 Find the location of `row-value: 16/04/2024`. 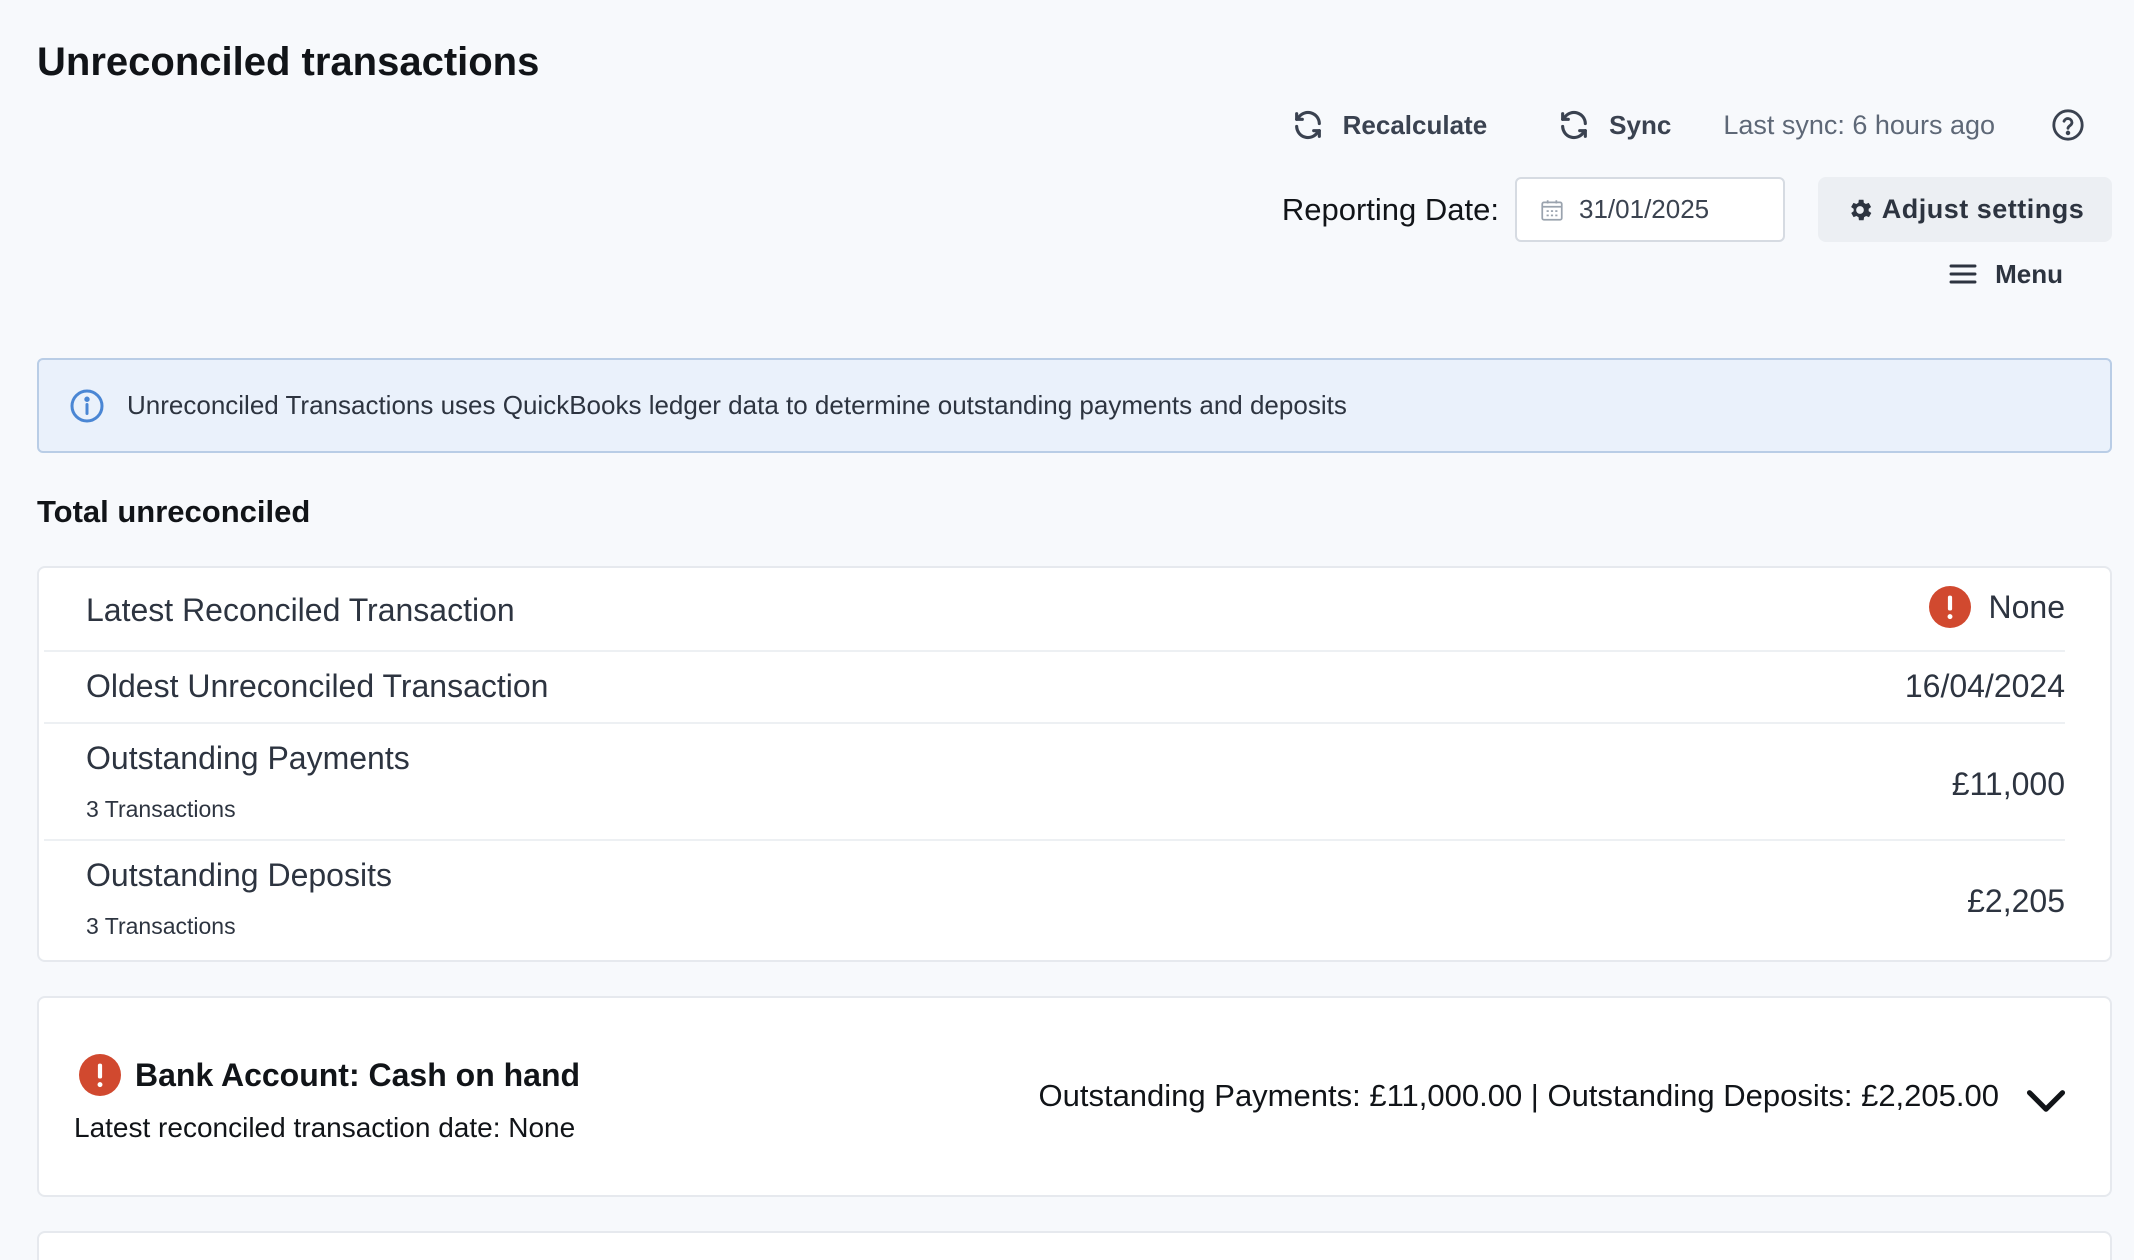

row-value: 16/04/2024 is located at coordinates (1984, 686).